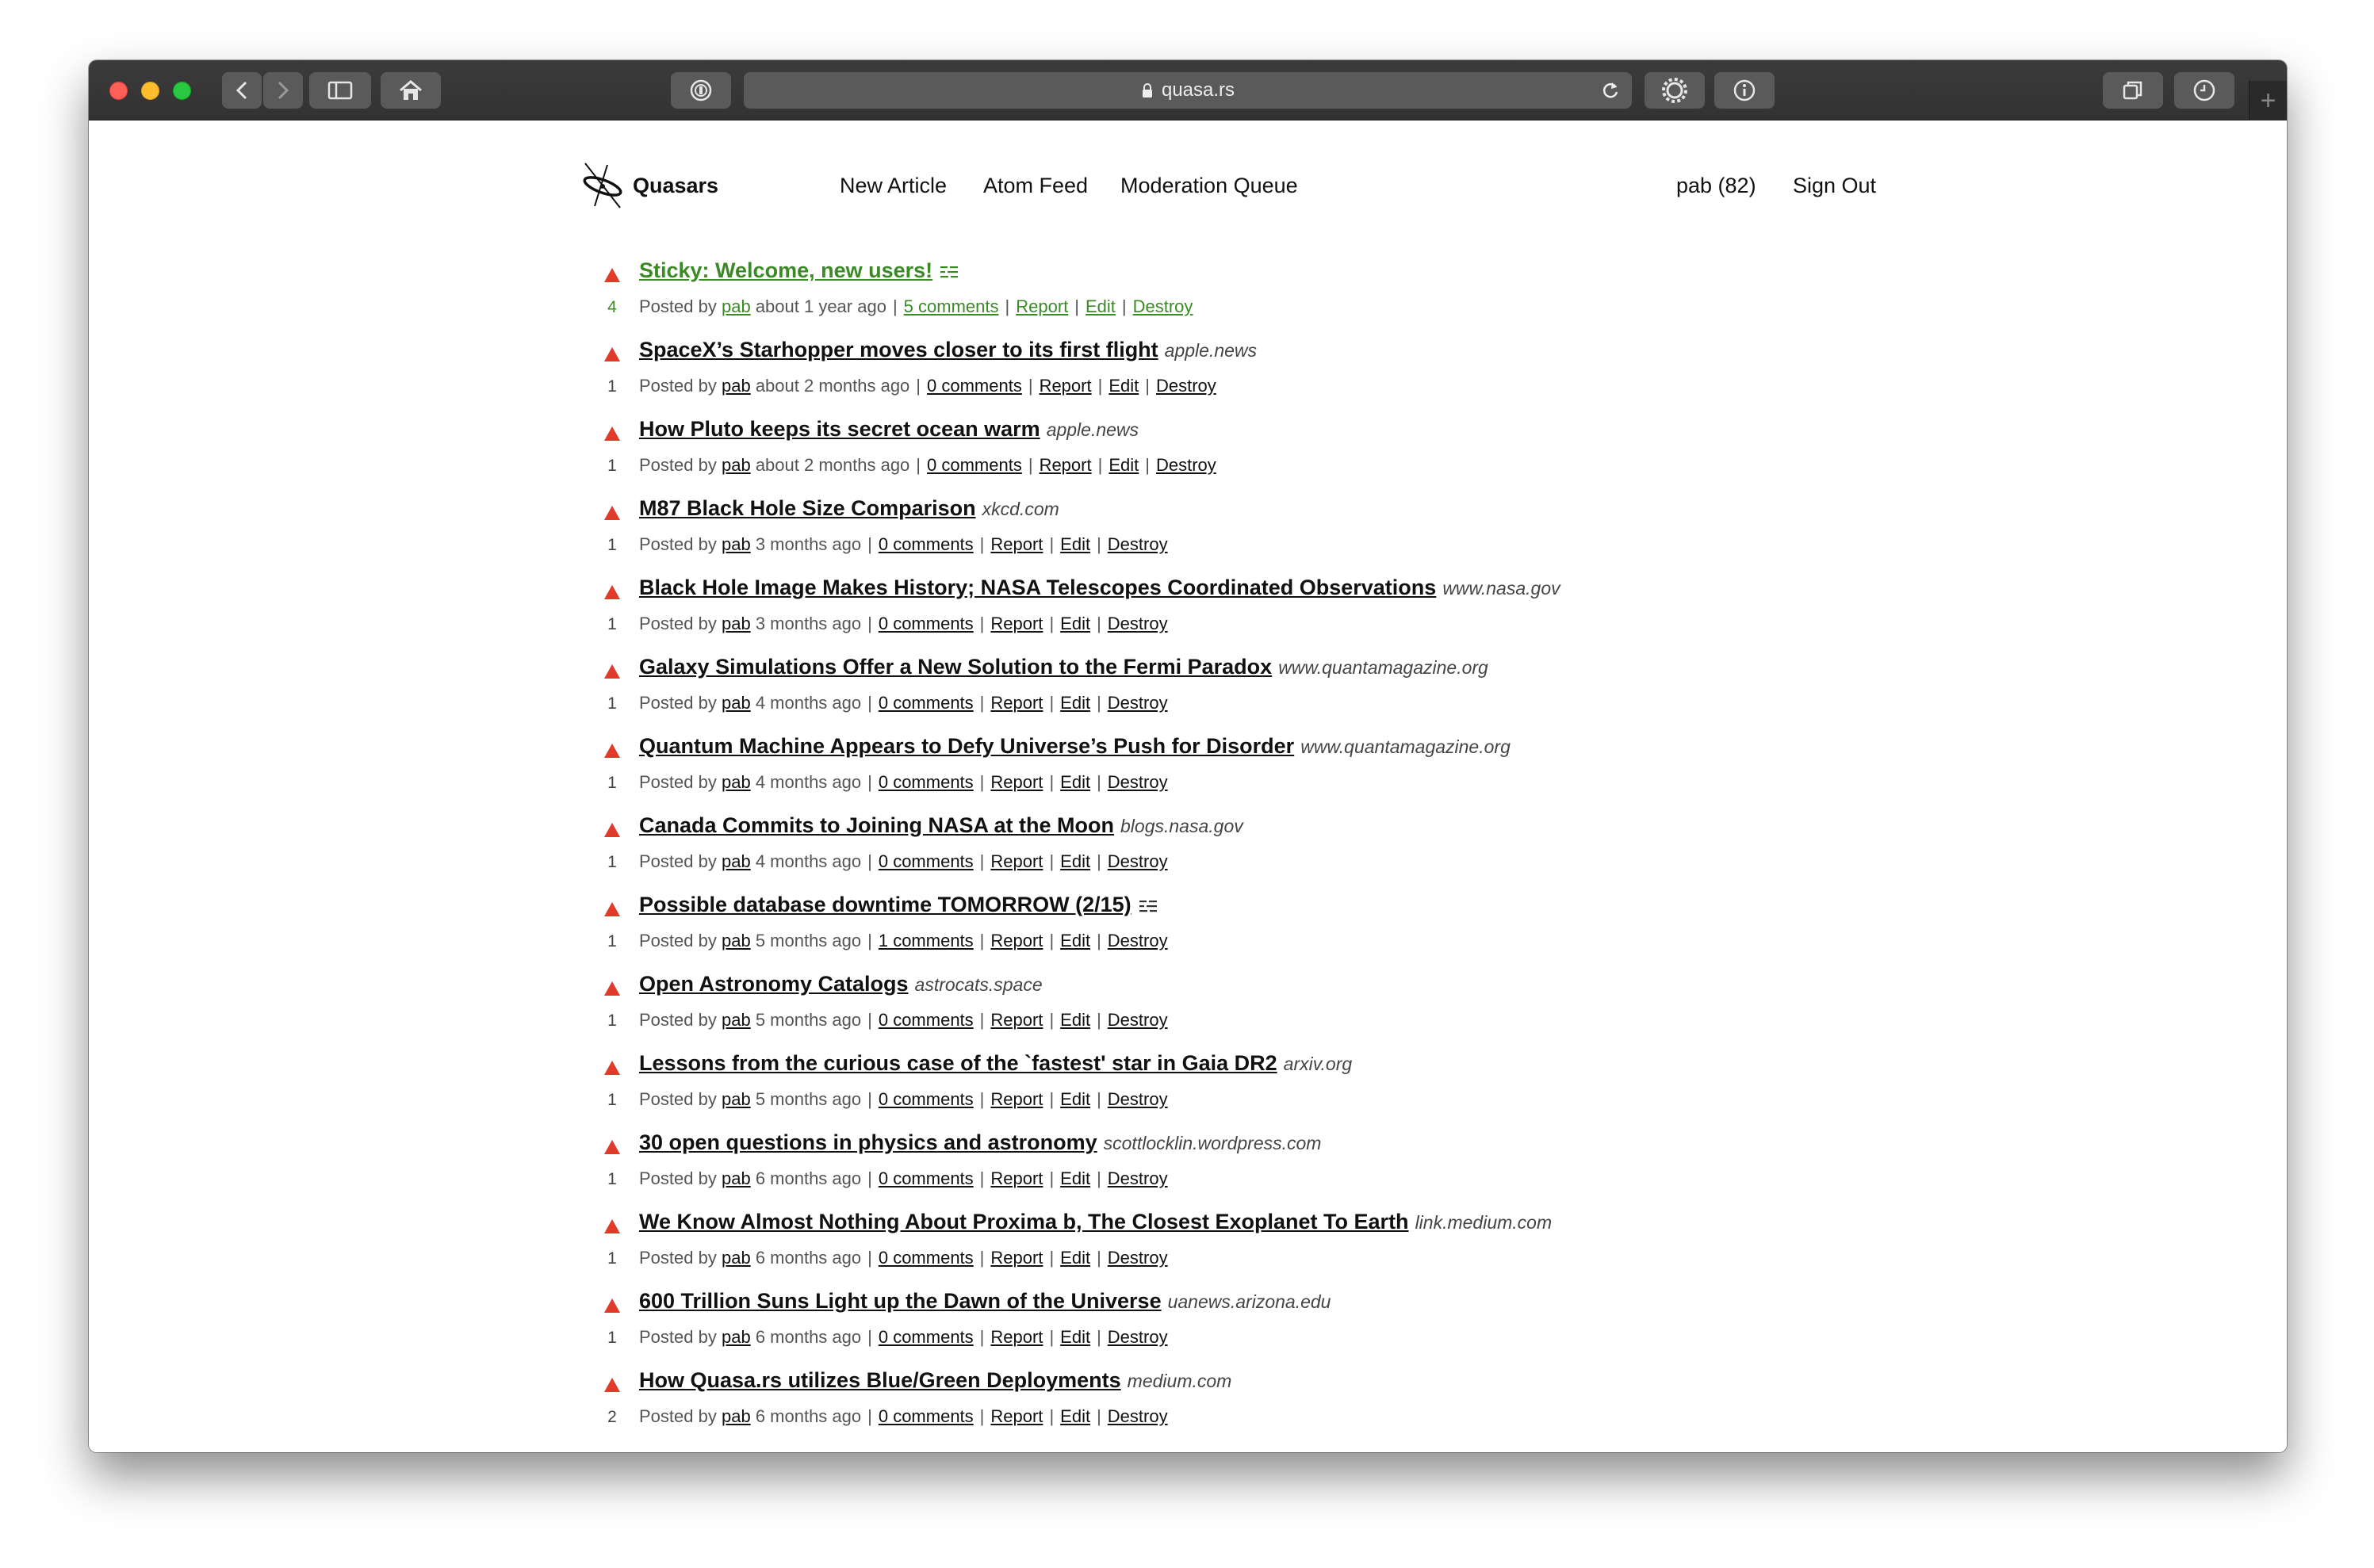 The image size is (2374, 1568). Describe the element at coordinates (1209, 186) in the screenshot. I see `nav-moderation-queue: Moderation Queue` at that location.